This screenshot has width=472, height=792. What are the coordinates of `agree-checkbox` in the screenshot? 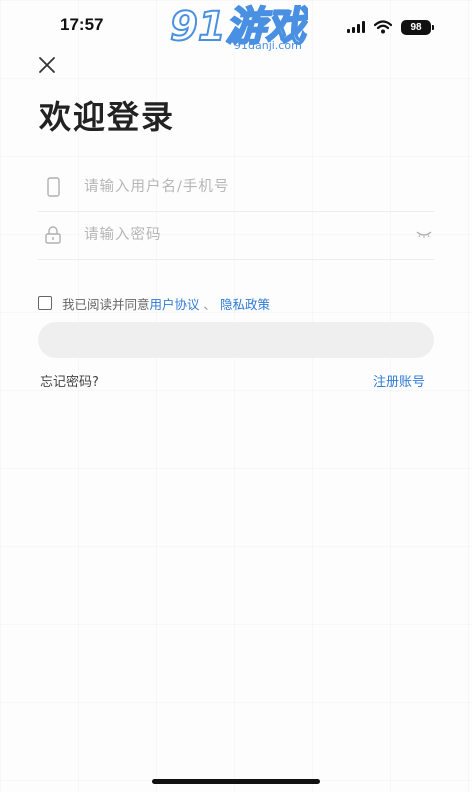 It's located at (45, 303).